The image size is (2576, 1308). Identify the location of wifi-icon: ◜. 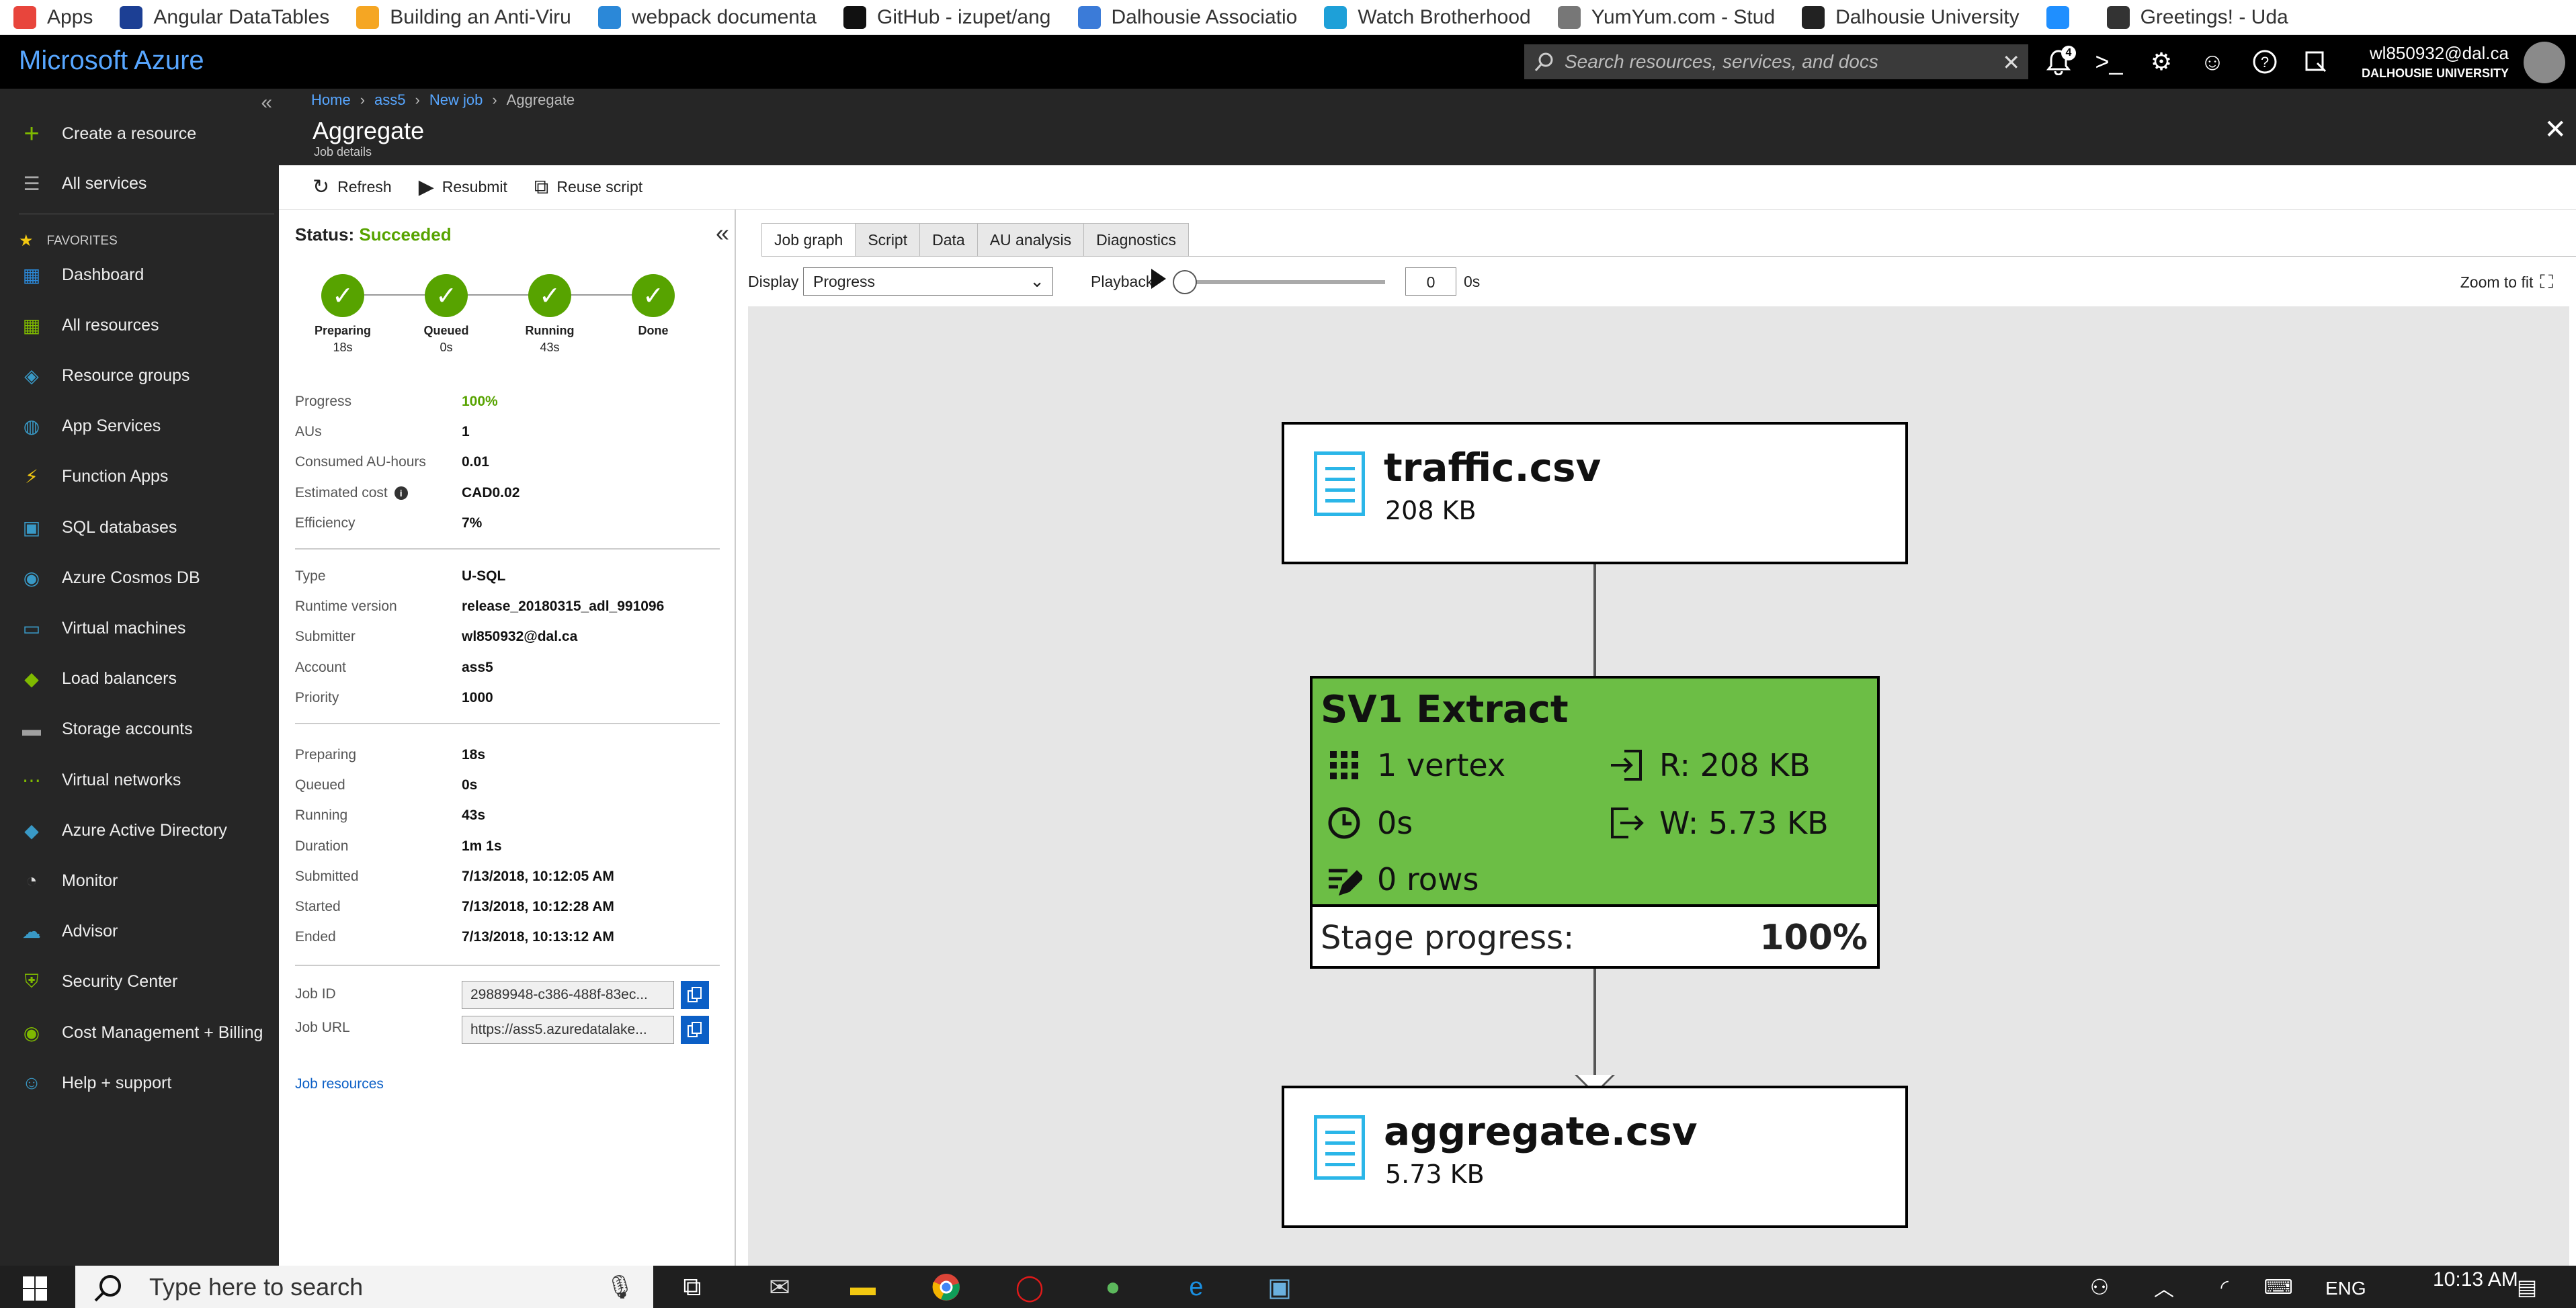
(2224, 1287).